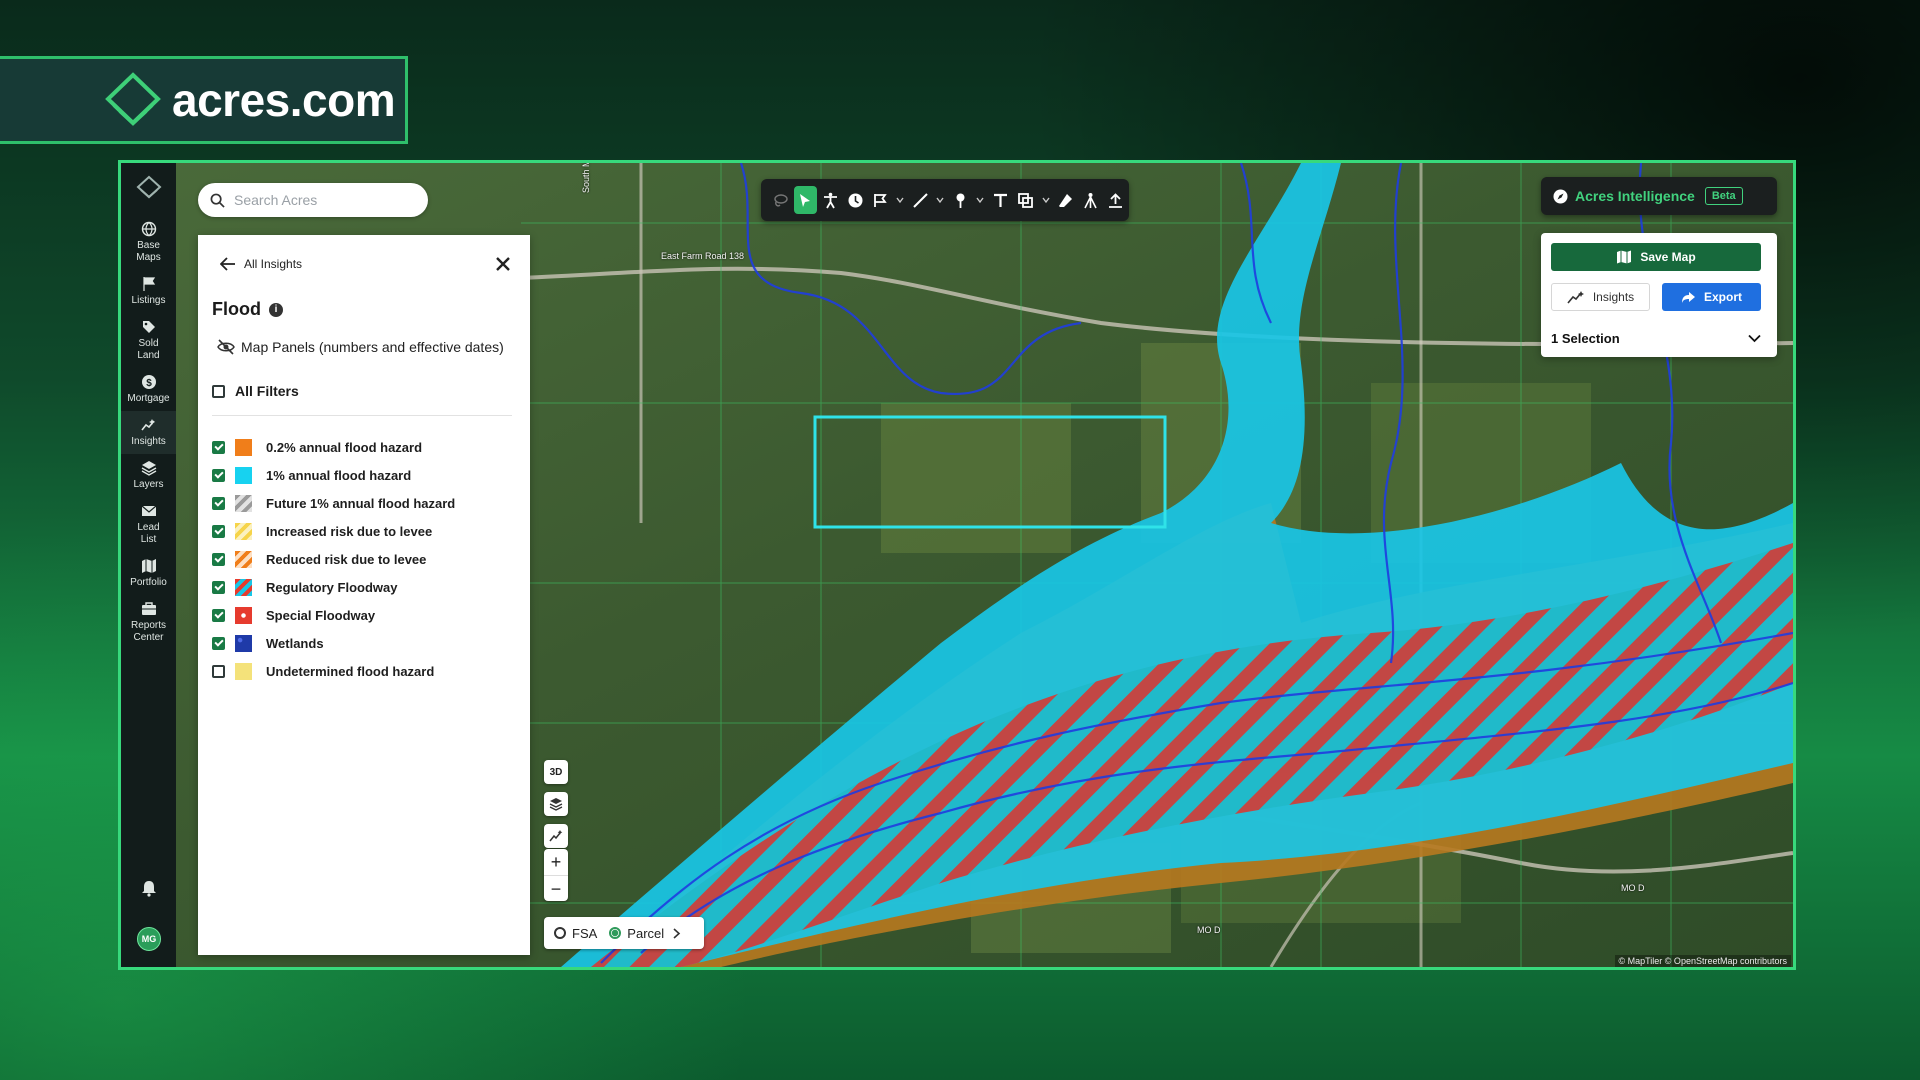 This screenshot has width=1920, height=1080. I want to click on map-panels-toggle: Map Panels (numbers and effective dates), so click(360, 347).